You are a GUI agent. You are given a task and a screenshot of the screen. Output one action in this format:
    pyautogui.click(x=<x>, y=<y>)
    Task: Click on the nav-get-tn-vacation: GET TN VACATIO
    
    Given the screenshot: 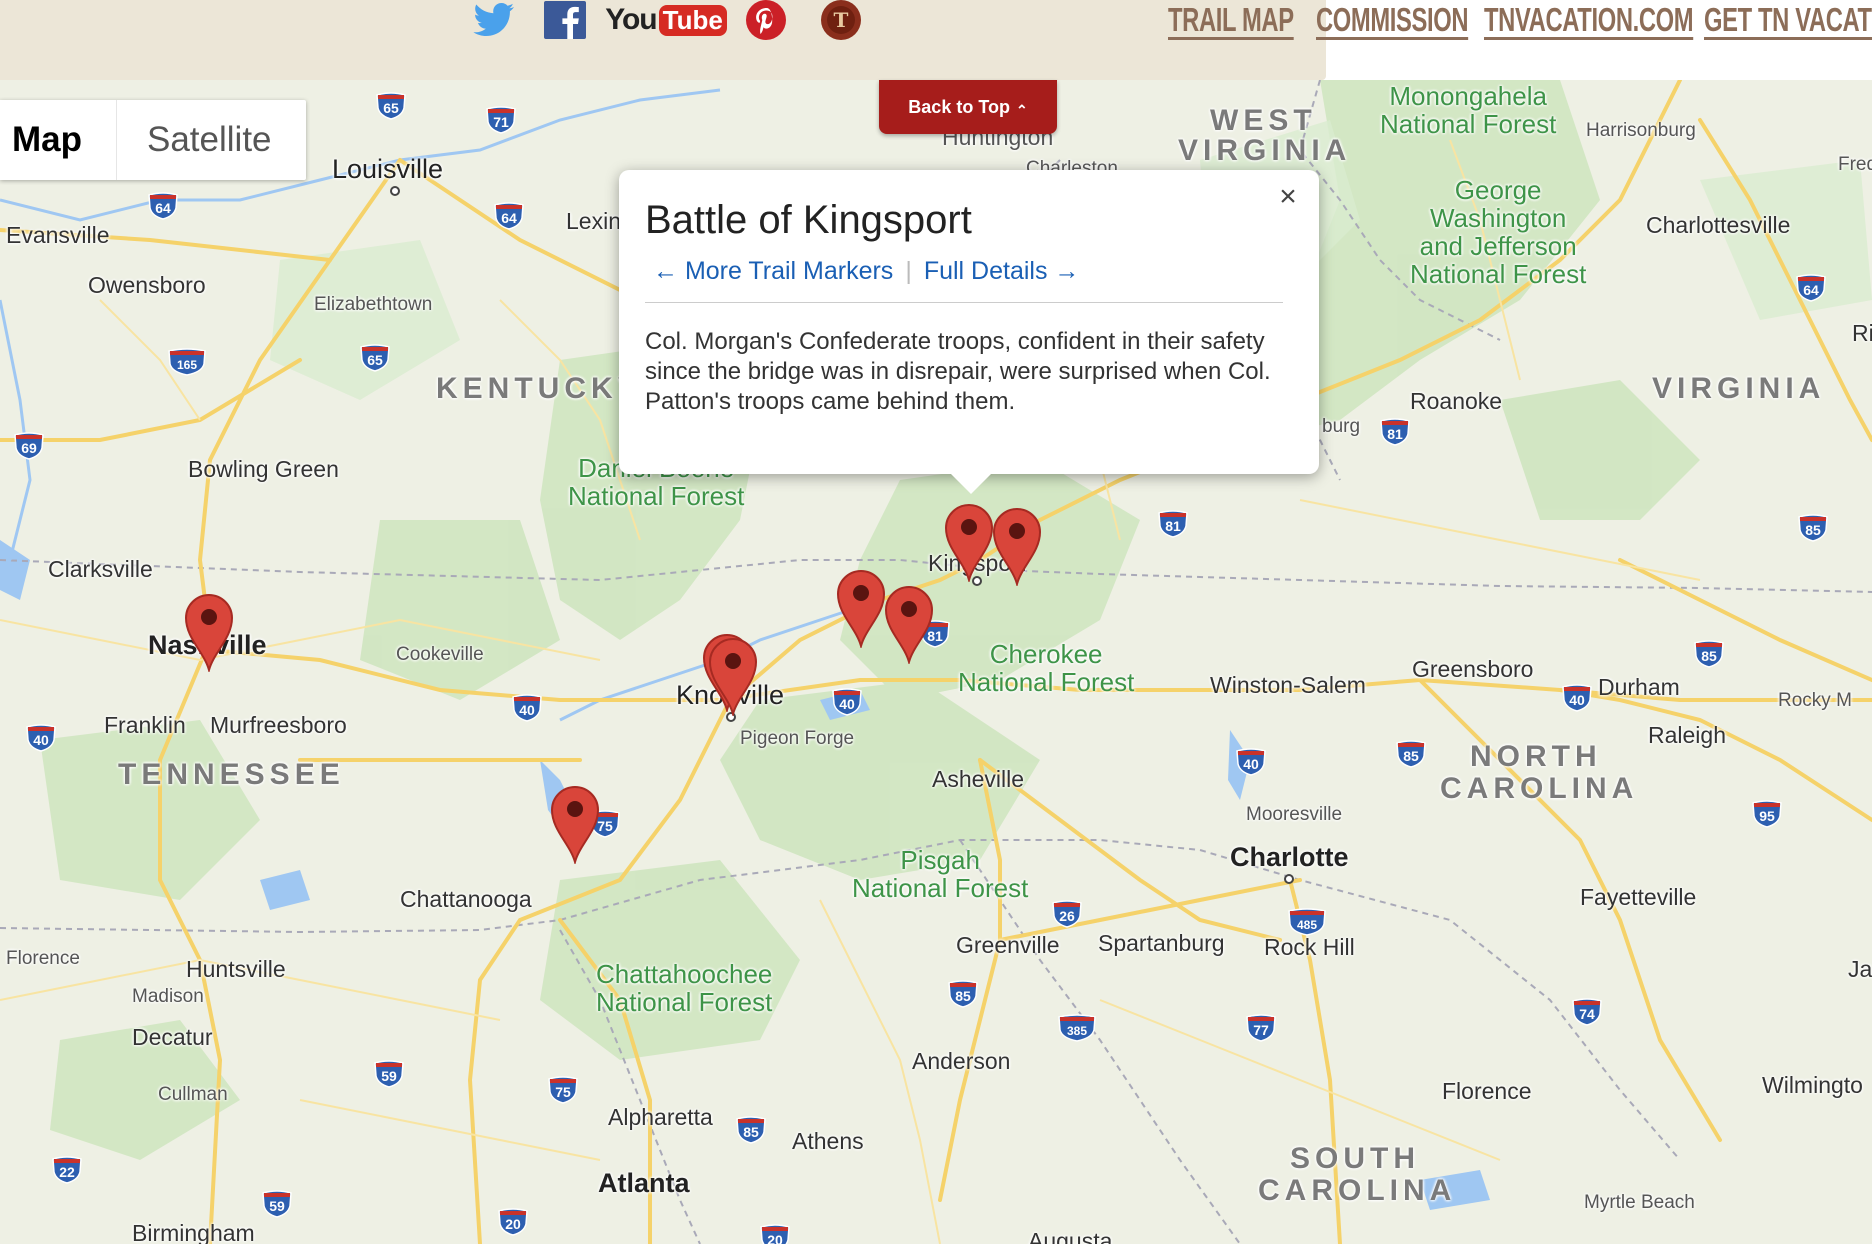 What is the action you would take?
    pyautogui.click(x=1788, y=20)
    